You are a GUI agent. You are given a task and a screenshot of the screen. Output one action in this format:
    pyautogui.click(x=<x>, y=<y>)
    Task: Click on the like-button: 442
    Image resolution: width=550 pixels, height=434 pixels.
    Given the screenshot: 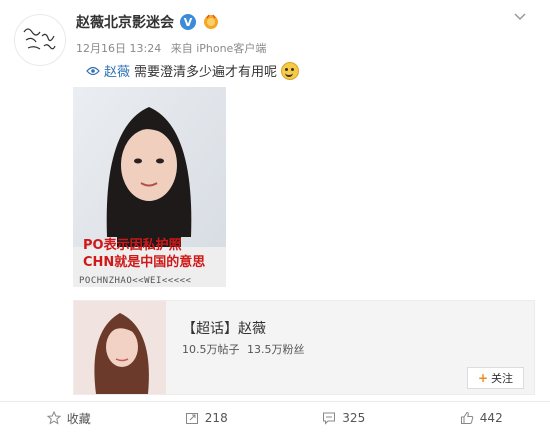 What is the action you would take?
    pyautogui.click(x=481, y=418)
    